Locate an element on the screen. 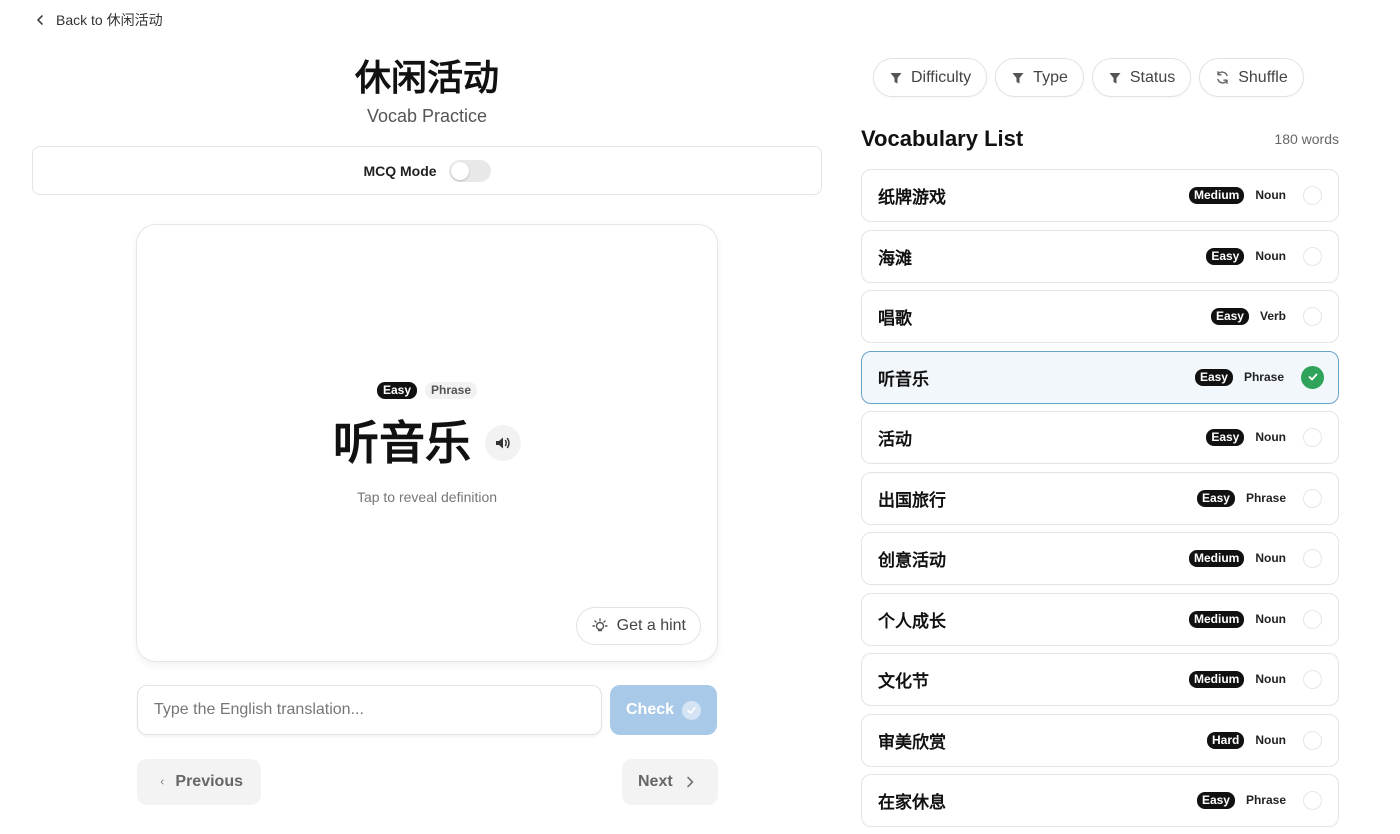 Image resolution: width=1400 pixels, height=834 pixels. title-block: 休闲活动 Vocab Practice is located at coordinates (427, 91).